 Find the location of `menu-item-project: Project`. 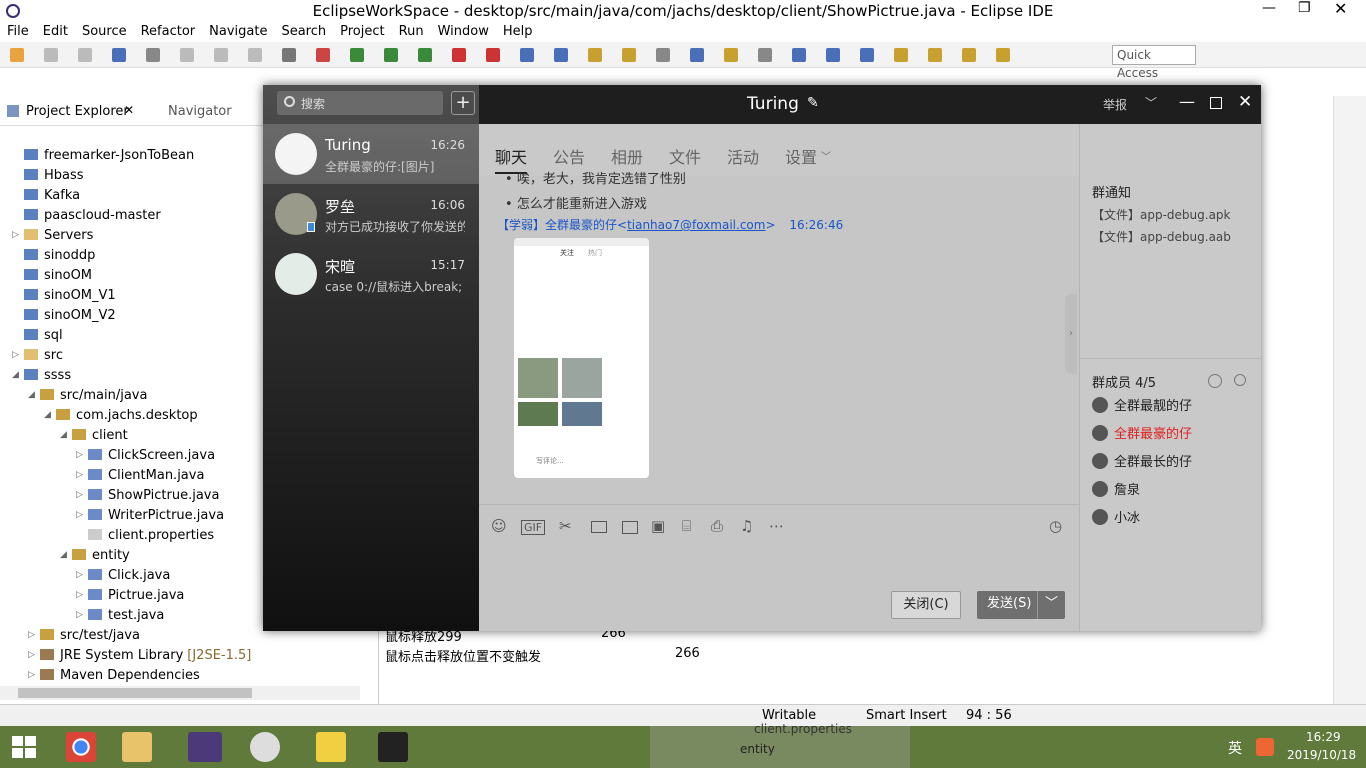

menu-item-project: Project is located at coordinates (362, 32).